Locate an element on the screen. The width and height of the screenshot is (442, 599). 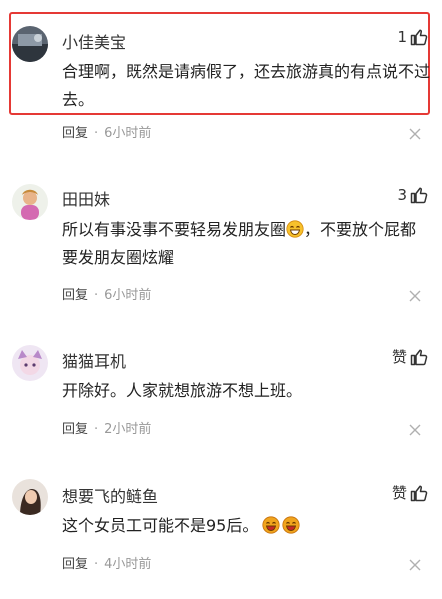
comment-meta: 回复 · 2小时前 is located at coordinates (107, 429).